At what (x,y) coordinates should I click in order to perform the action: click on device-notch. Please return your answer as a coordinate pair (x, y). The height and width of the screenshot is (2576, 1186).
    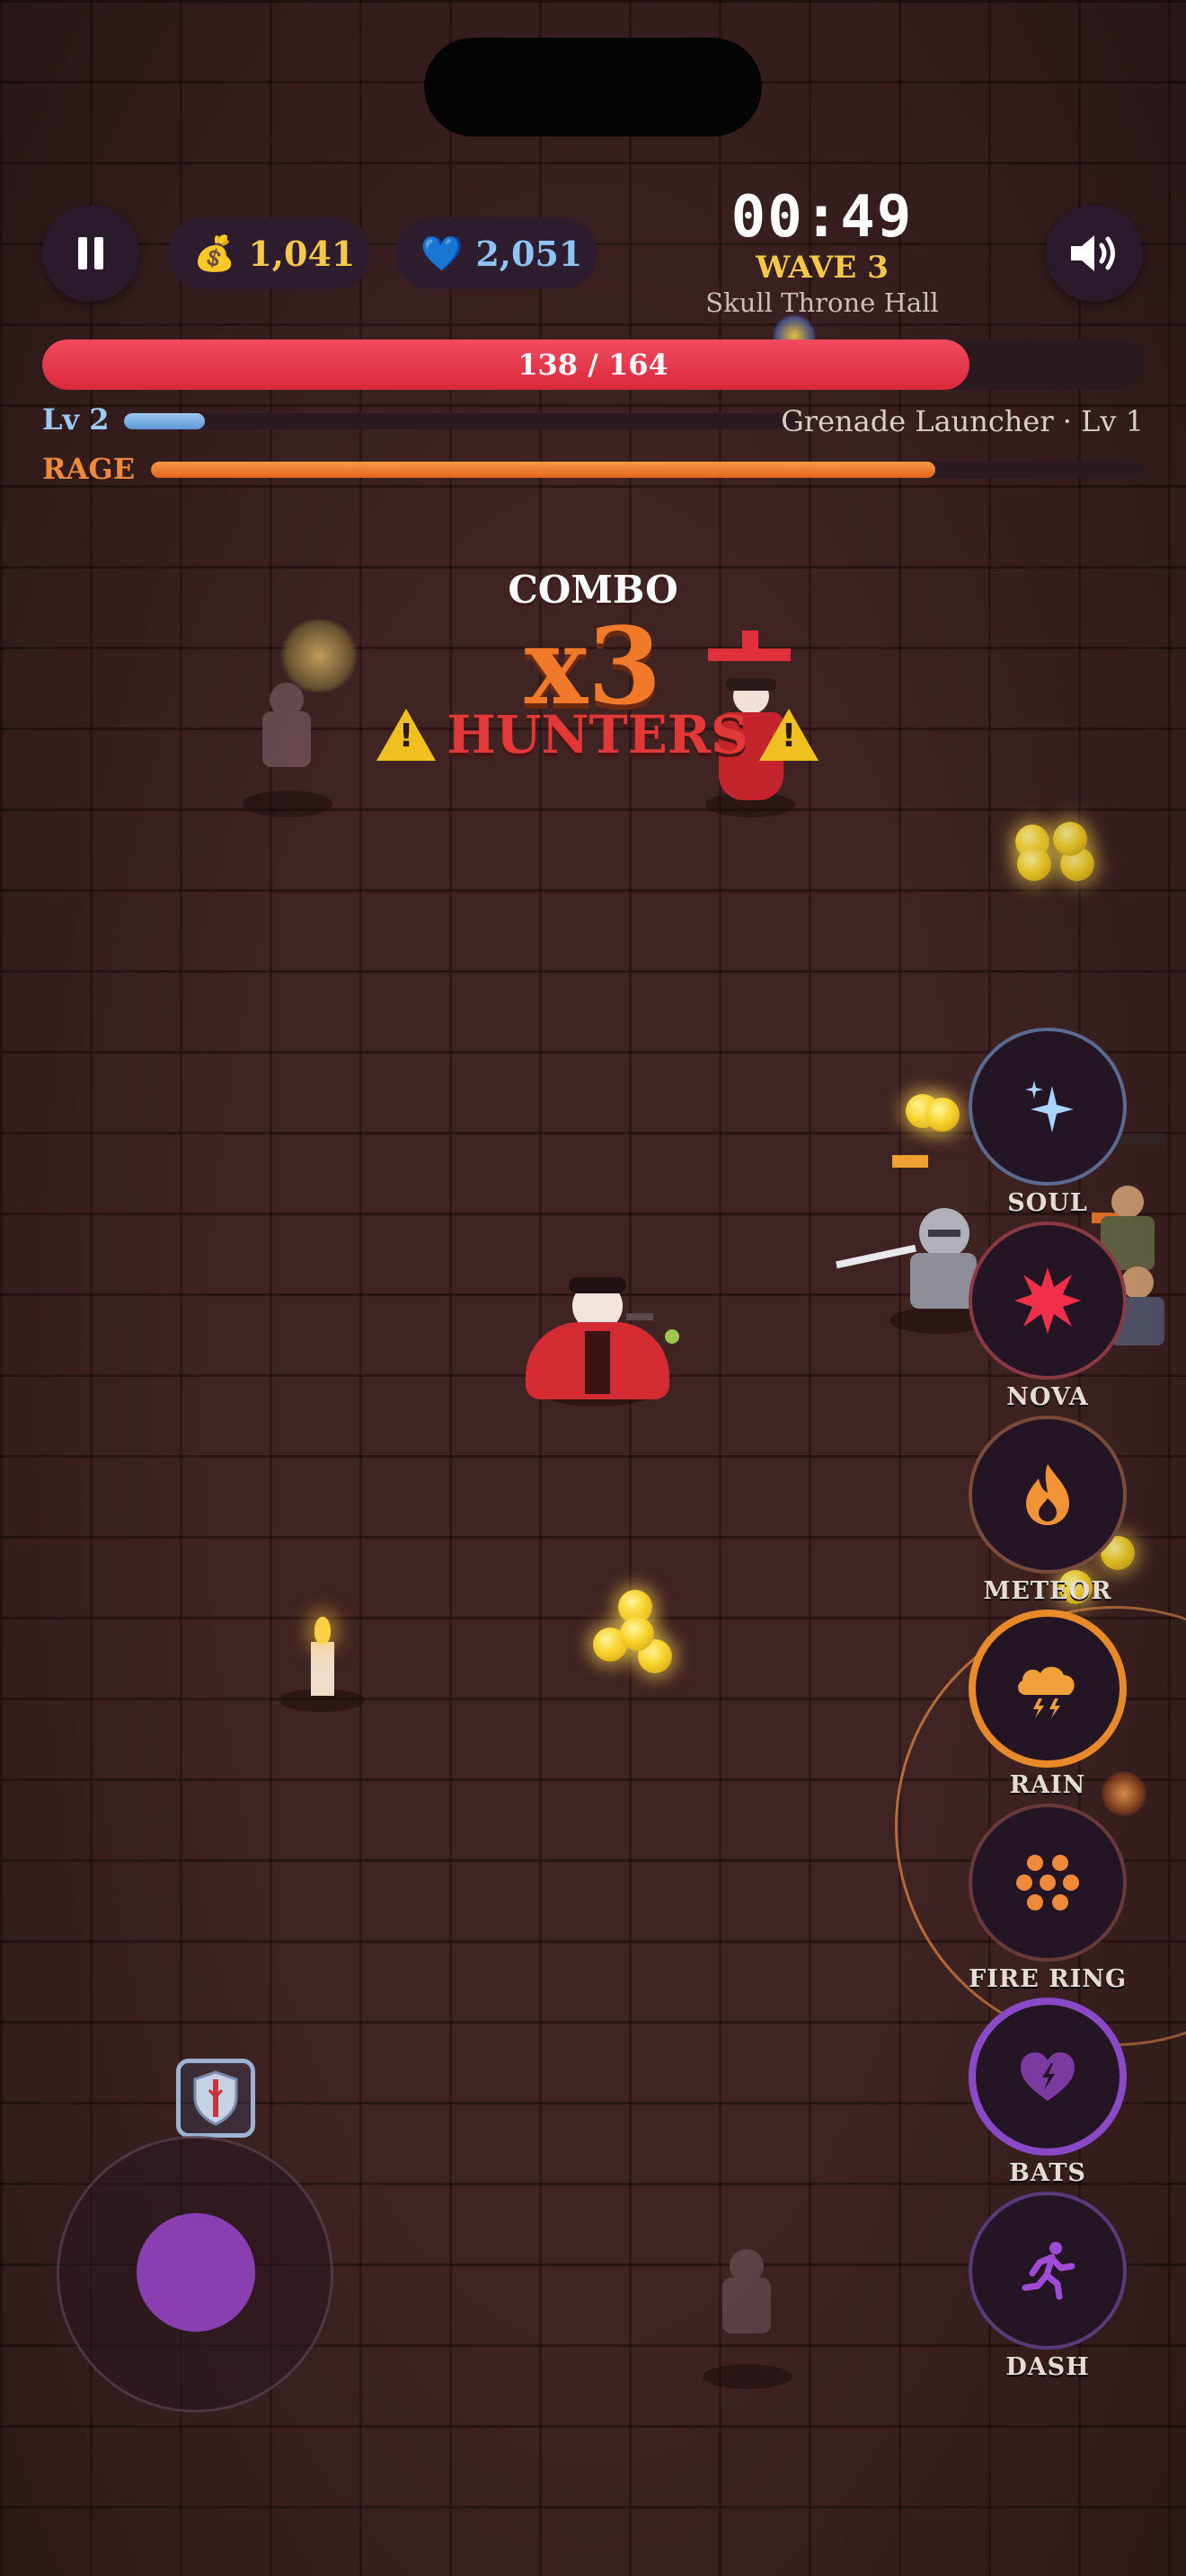
    Looking at the image, I should click on (593, 87).